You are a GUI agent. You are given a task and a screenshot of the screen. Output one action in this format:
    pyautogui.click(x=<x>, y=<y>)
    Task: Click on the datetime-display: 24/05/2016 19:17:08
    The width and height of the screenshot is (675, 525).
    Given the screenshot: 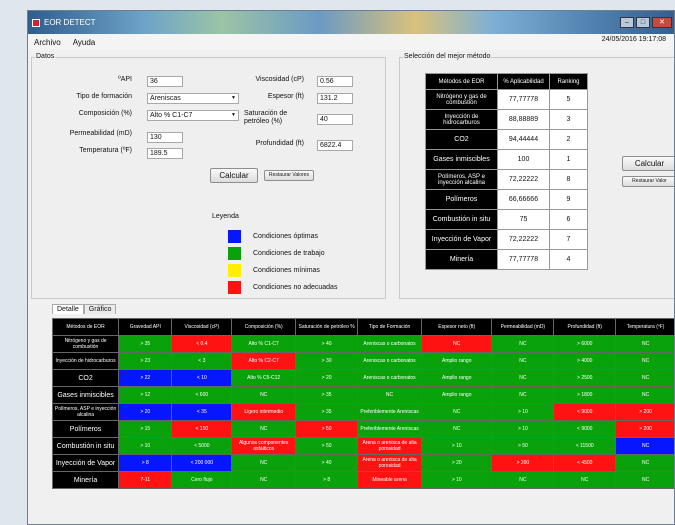 What is the action you would take?
    pyautogui.click(x=633, y=39)
    